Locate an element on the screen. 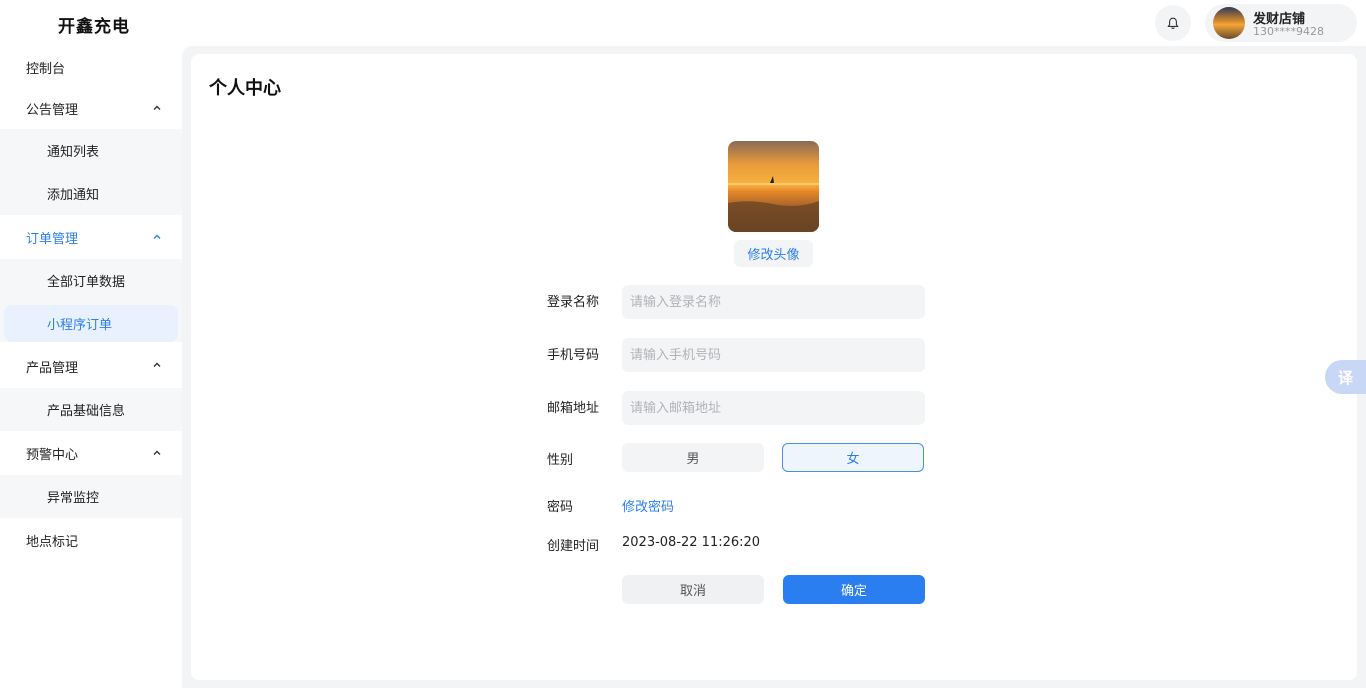 This screenshot has height=688, width=1366. email-input is located at coordinates (773, 408).